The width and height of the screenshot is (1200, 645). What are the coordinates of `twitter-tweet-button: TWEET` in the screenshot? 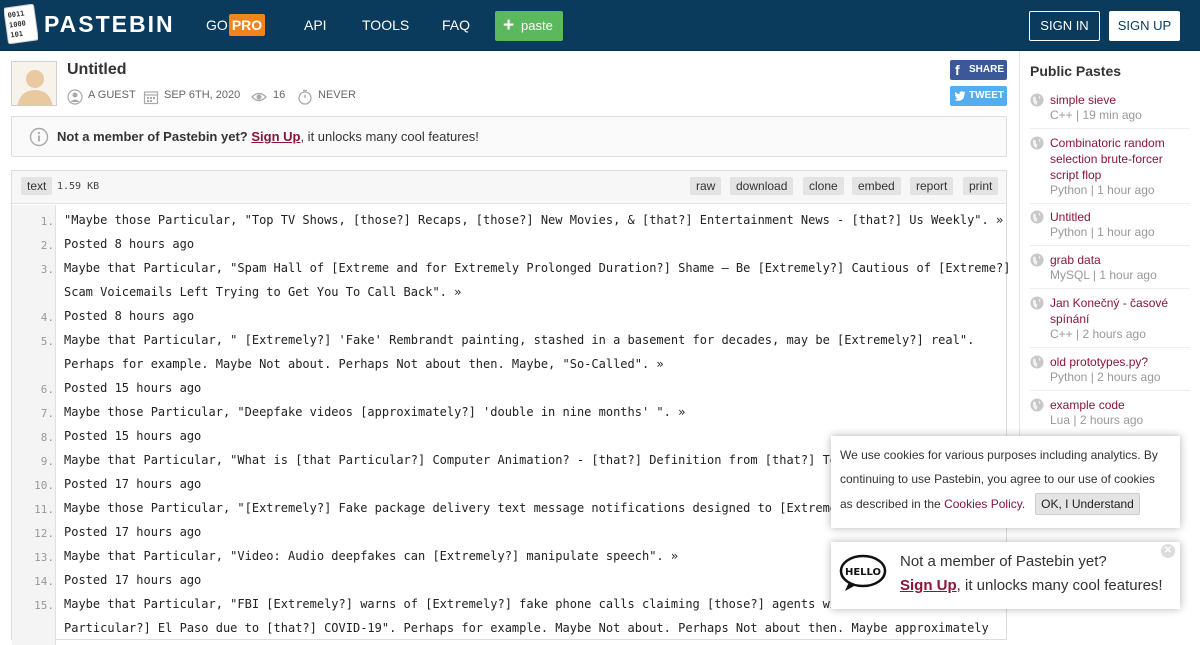 It's located at (978, 96).